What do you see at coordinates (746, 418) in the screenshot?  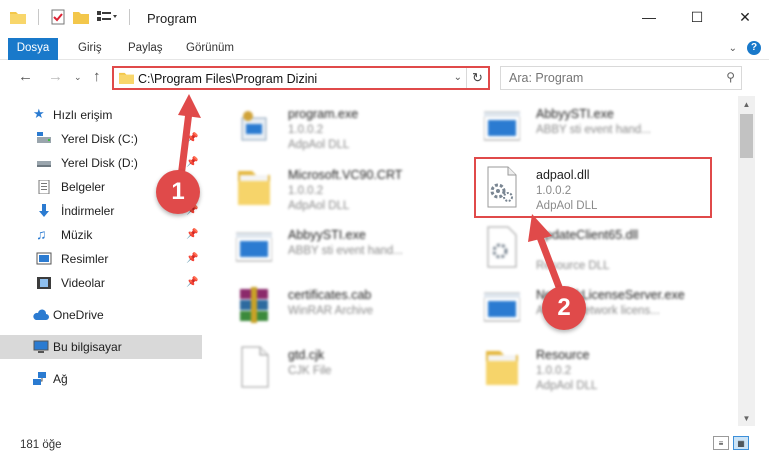 I see `scroll-down-icon: ▼` at bounding box center [746, 418].